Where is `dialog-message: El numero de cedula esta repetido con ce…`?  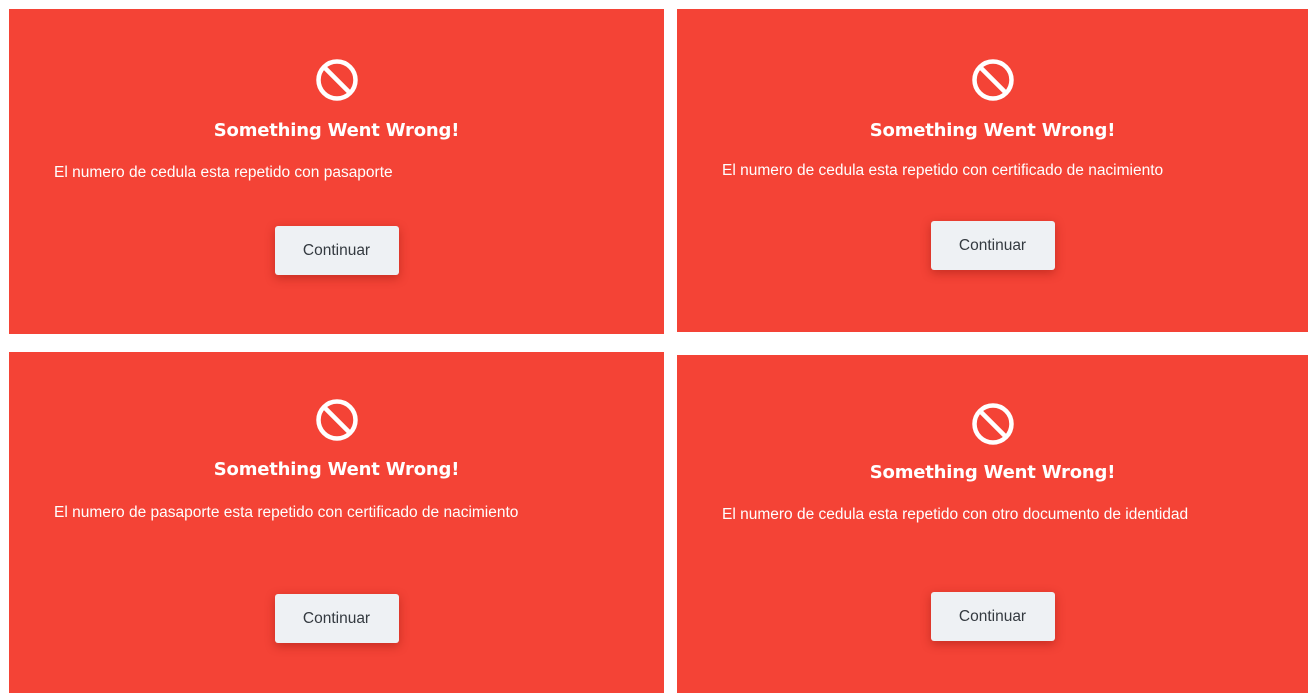
dialog-message: El numero de cedula esta repetido con ce… is located at coordinates (943, 170).